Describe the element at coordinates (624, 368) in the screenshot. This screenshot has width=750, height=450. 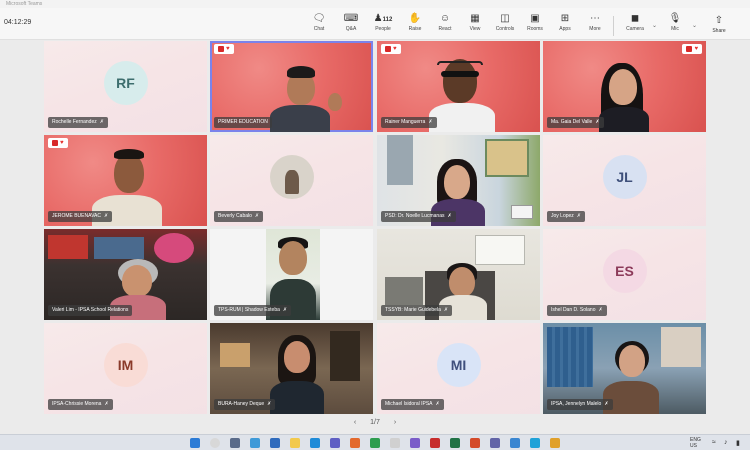
I see `participant-tile: IPSA, Jennelyn Malelo ✗` at that location.